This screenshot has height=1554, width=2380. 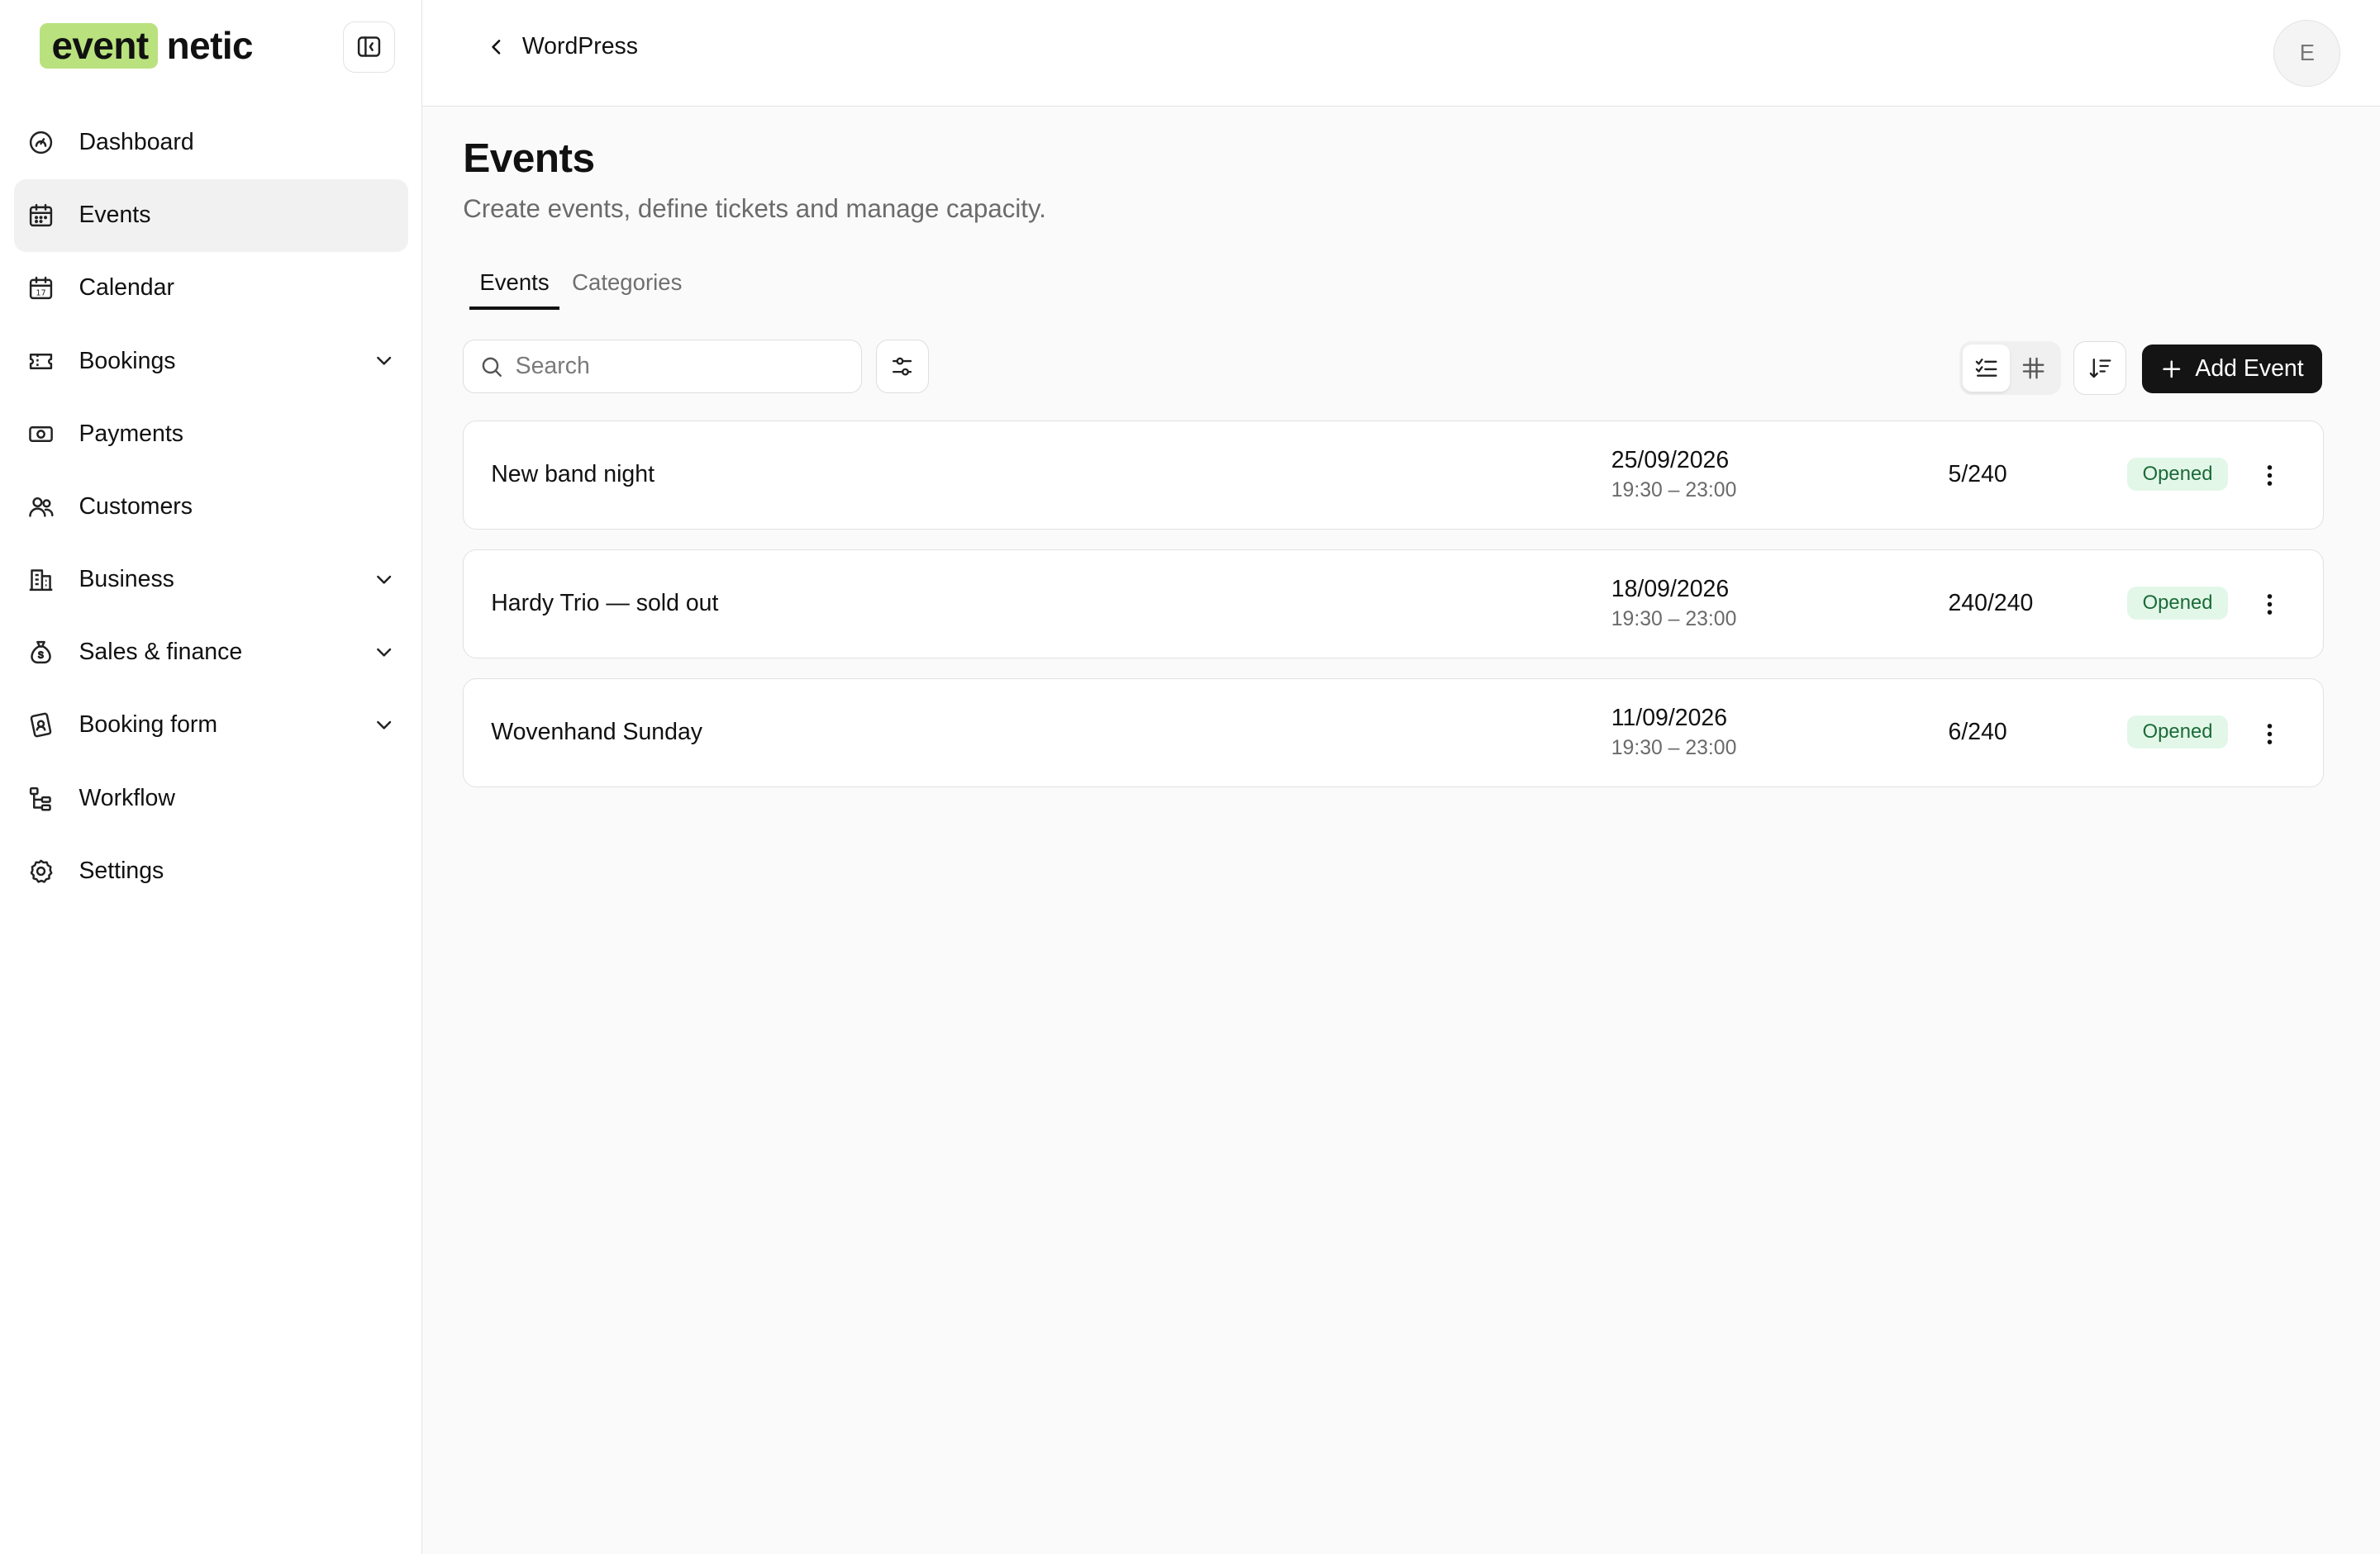 What do you see at coordinates (1670, 459) in the screenshot?
I see `event-date: 25/09/2026` at bounding box center [1670, 459].